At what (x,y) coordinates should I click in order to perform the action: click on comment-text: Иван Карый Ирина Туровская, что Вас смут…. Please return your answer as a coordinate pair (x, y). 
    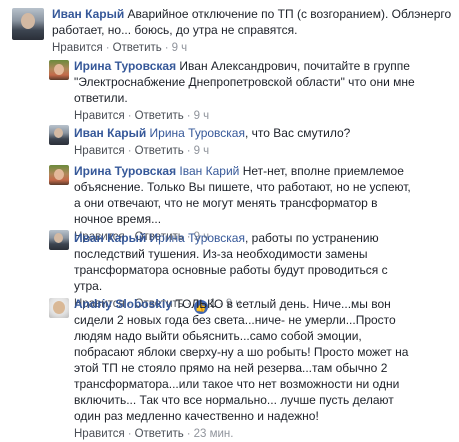
    Looking at the image, I should click on (246, 133).